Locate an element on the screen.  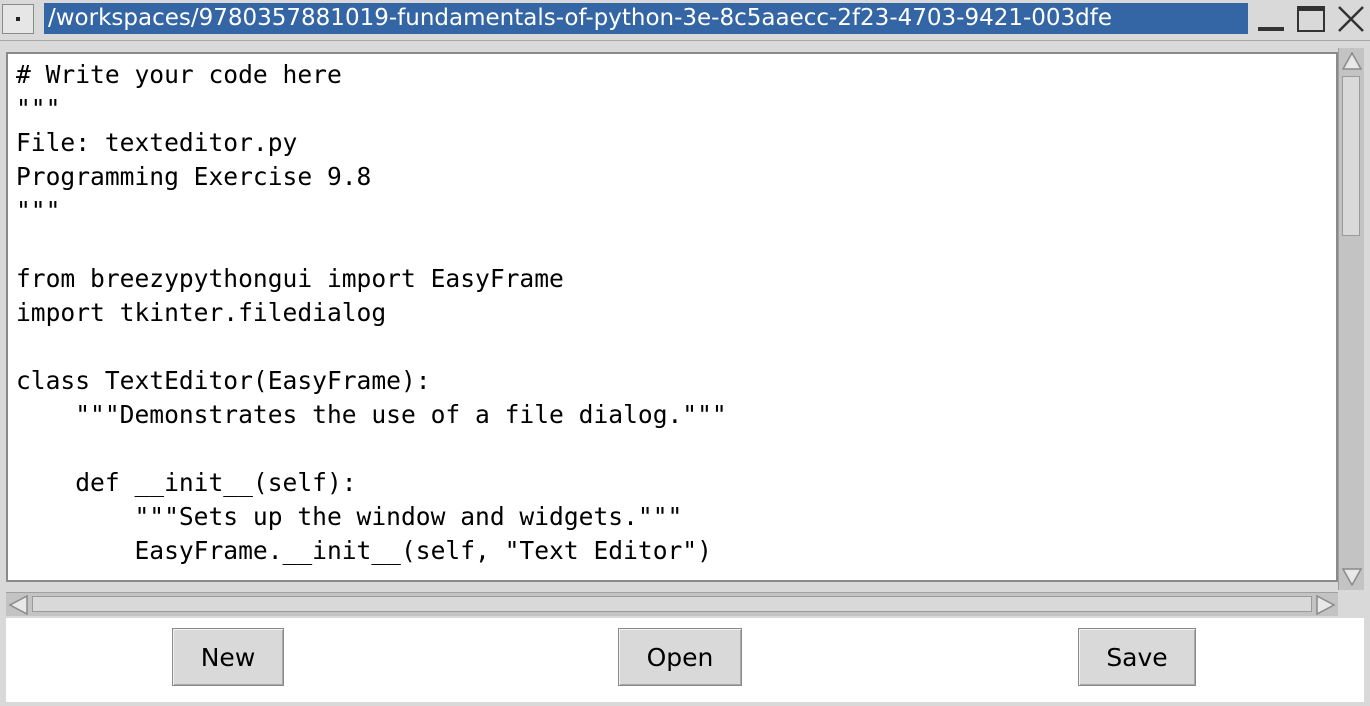
code-line: # Write your code here is located at coordinates (179, 74).